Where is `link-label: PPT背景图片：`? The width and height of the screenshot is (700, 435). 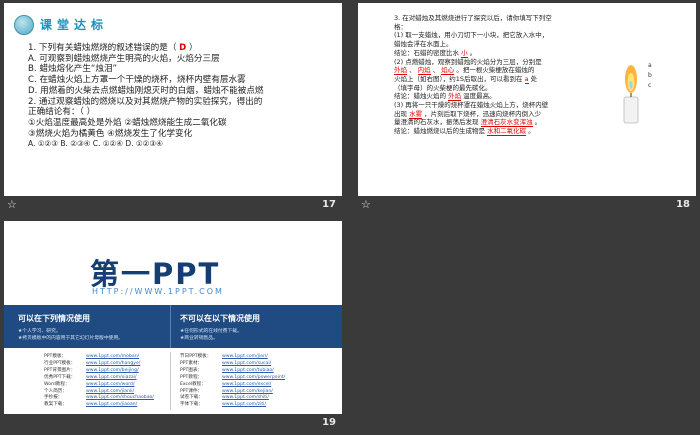
link-label: PPT背景图片： is located at coordinates (60, 370).